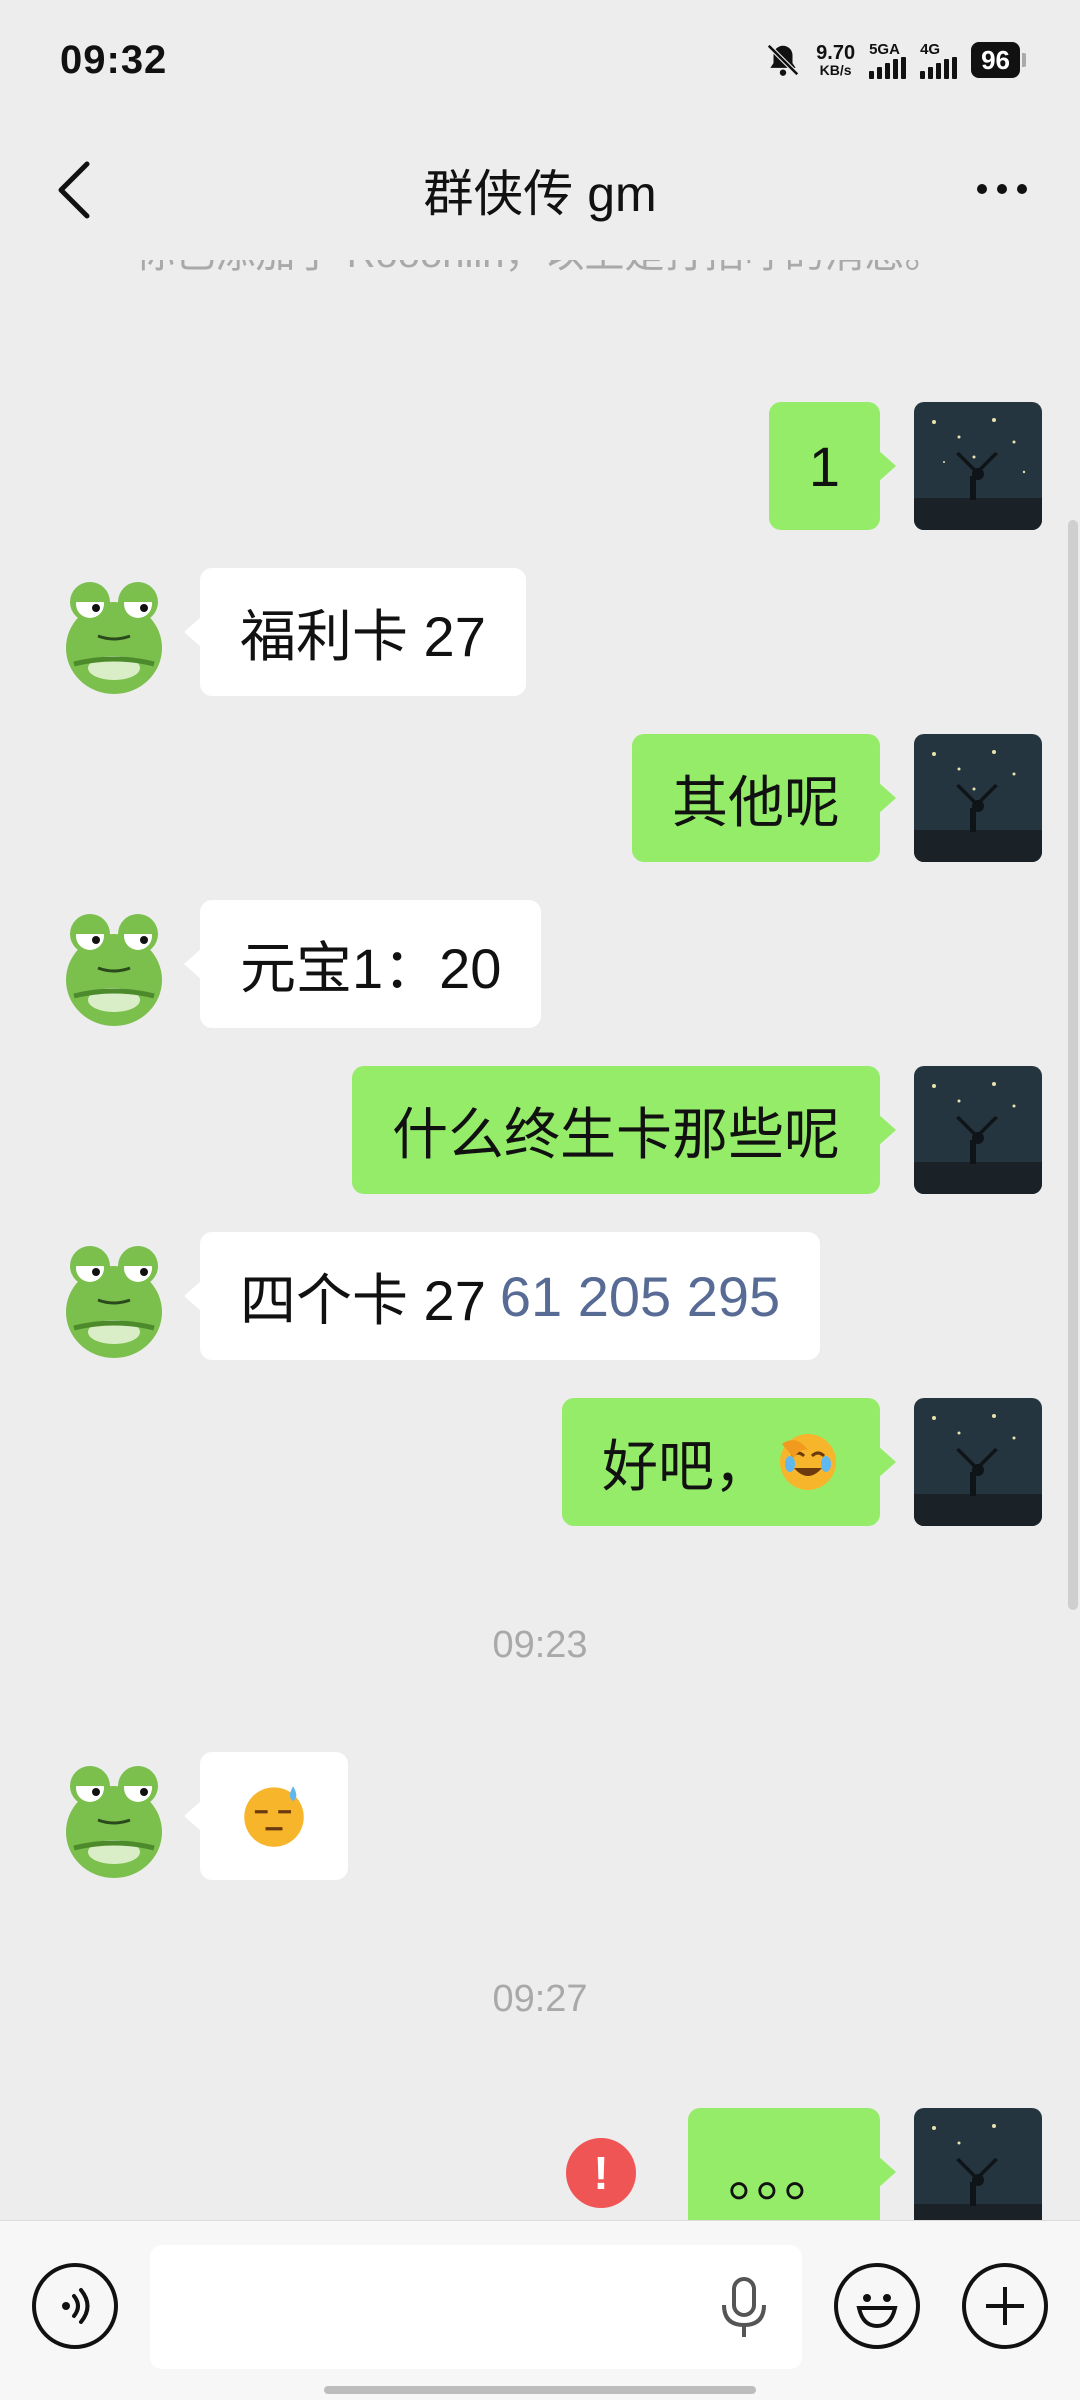  I want to click on message-bubble-sent: 什么终生卡那些呢, so click(624, 1130).